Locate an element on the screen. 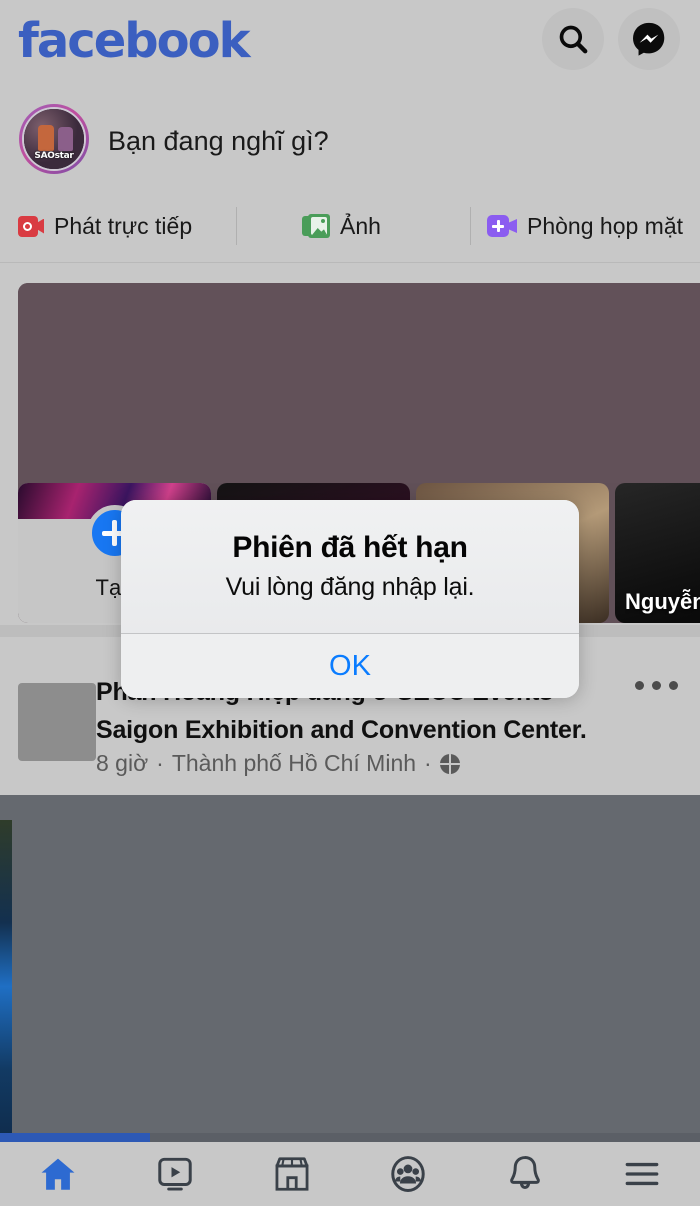 This screenshot has height=1206, width=700. post-image-edge is located at coordinates (6, 980).